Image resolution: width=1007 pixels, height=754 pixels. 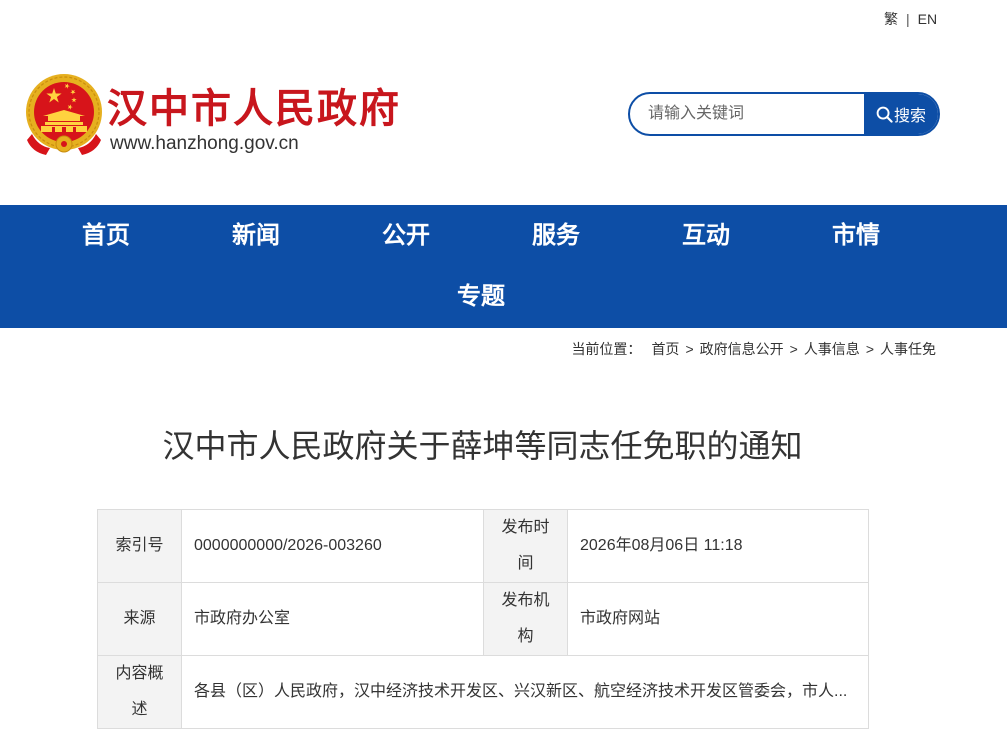 I want to click on index-no-label-cell: 索引号, so click(x=139, y=546).